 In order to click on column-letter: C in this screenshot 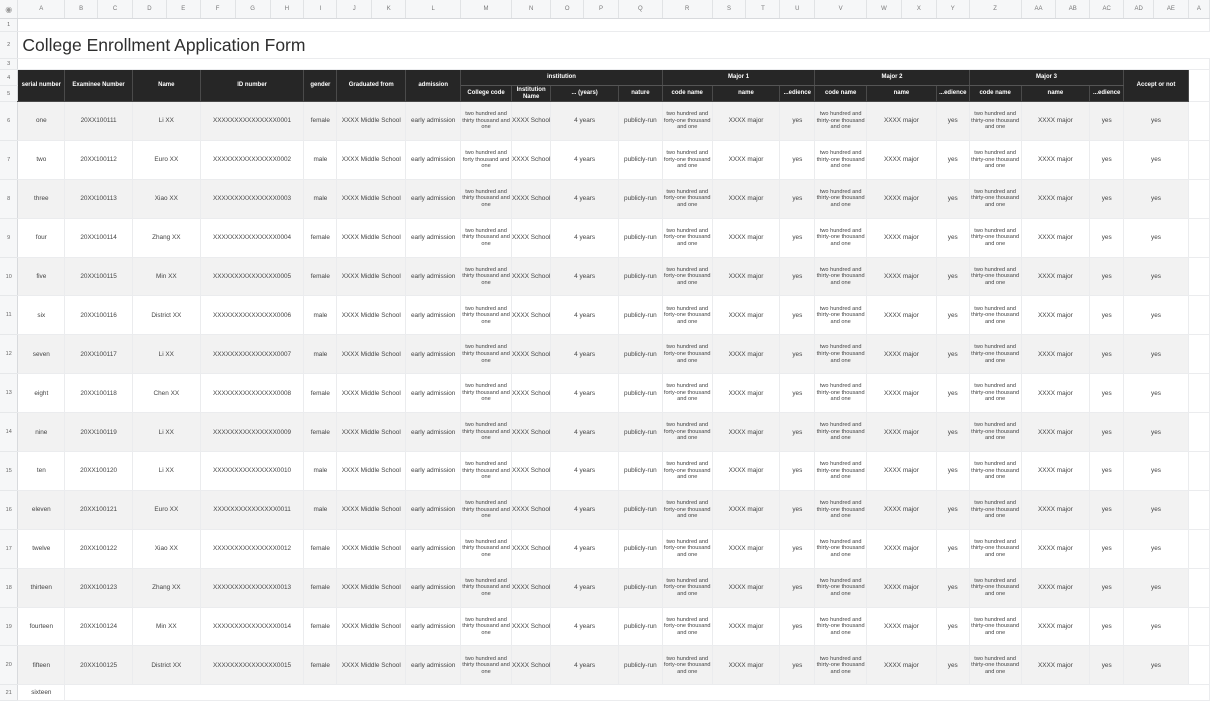, I will do `click(115, 9)`.